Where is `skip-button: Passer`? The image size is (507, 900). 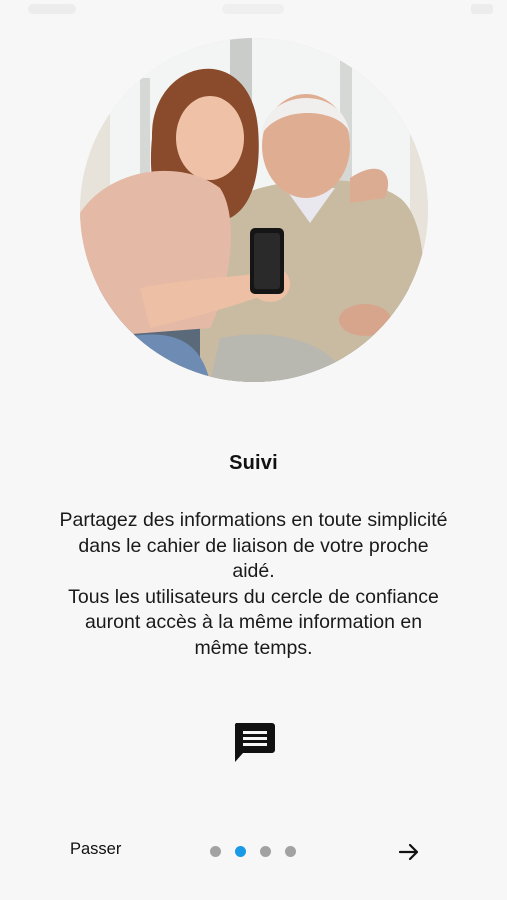 skip-button: Passer is located at coordinates (95, 849).